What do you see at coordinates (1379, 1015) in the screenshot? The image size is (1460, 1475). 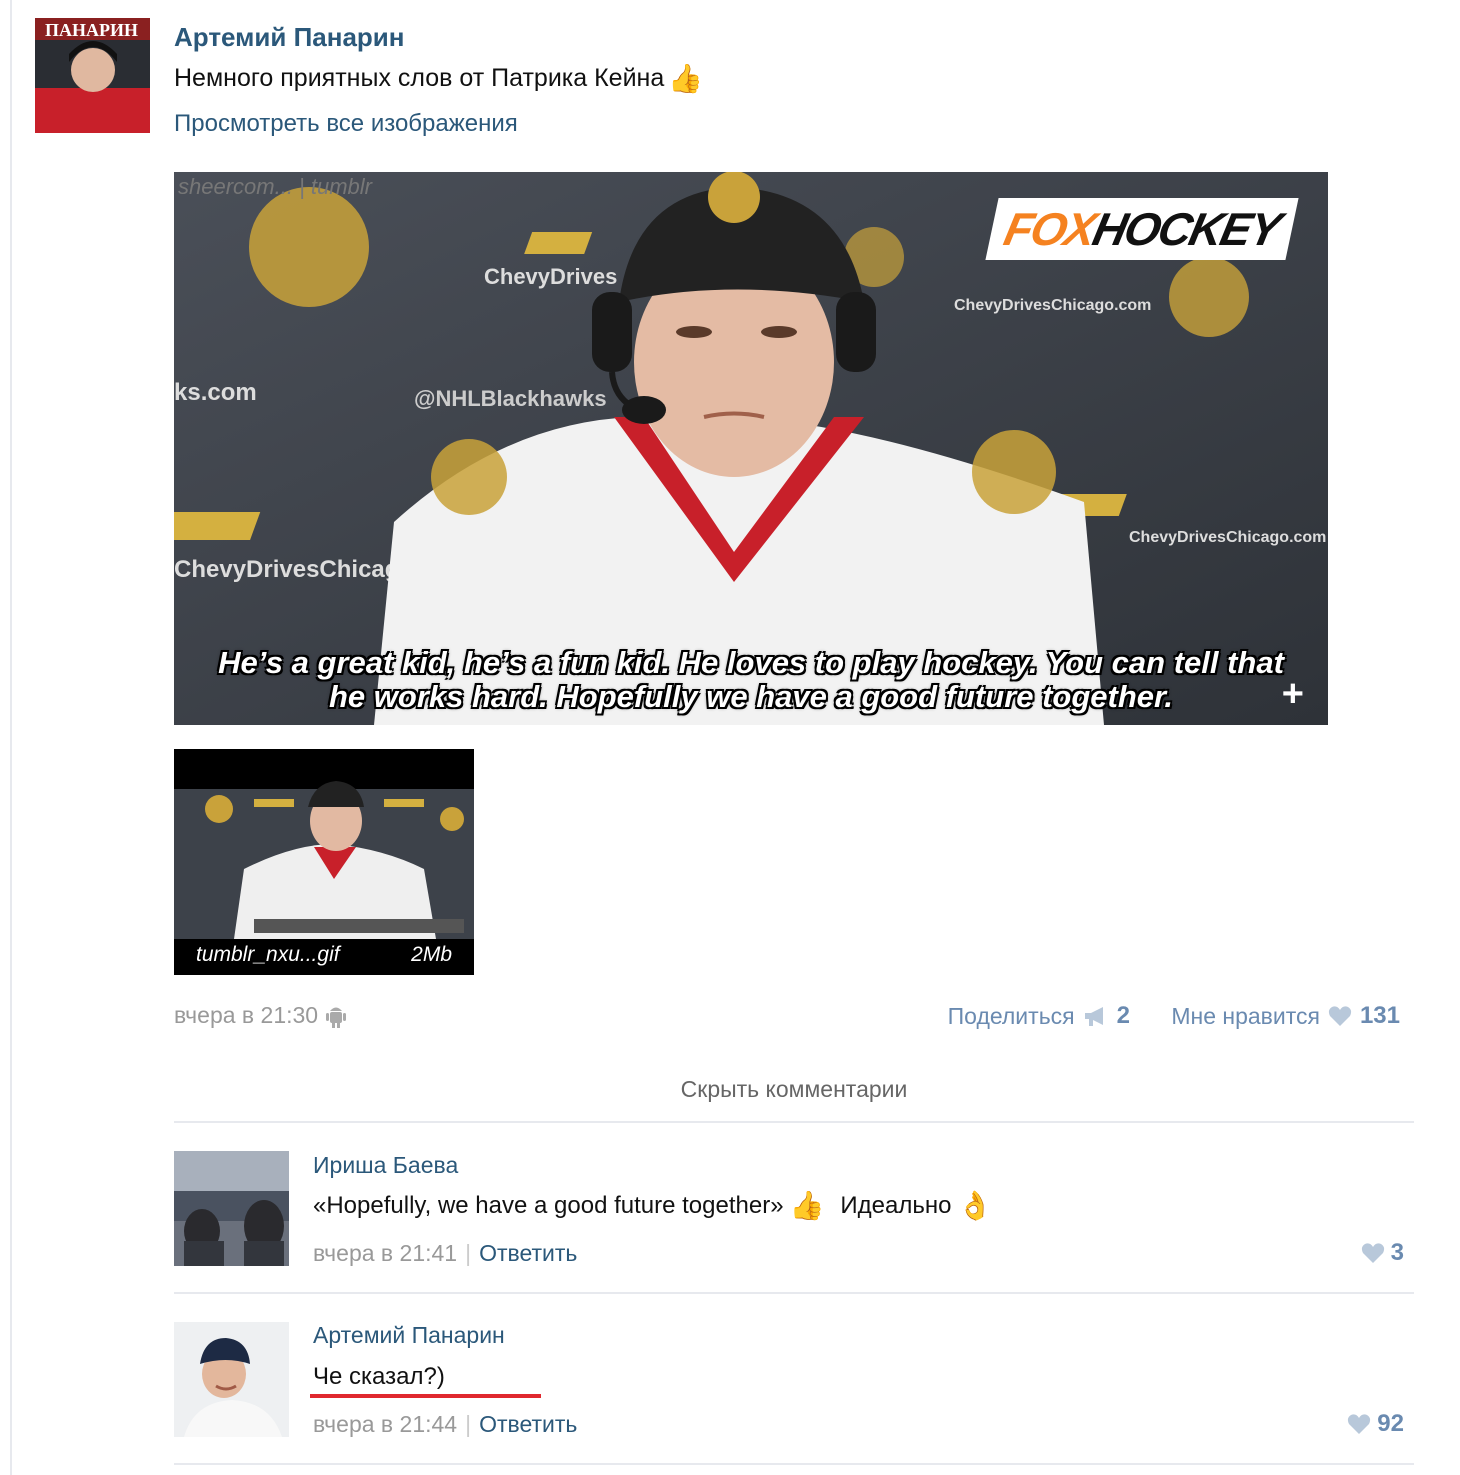 I see `like-count: 131` at bounding box center [1379, 1015].